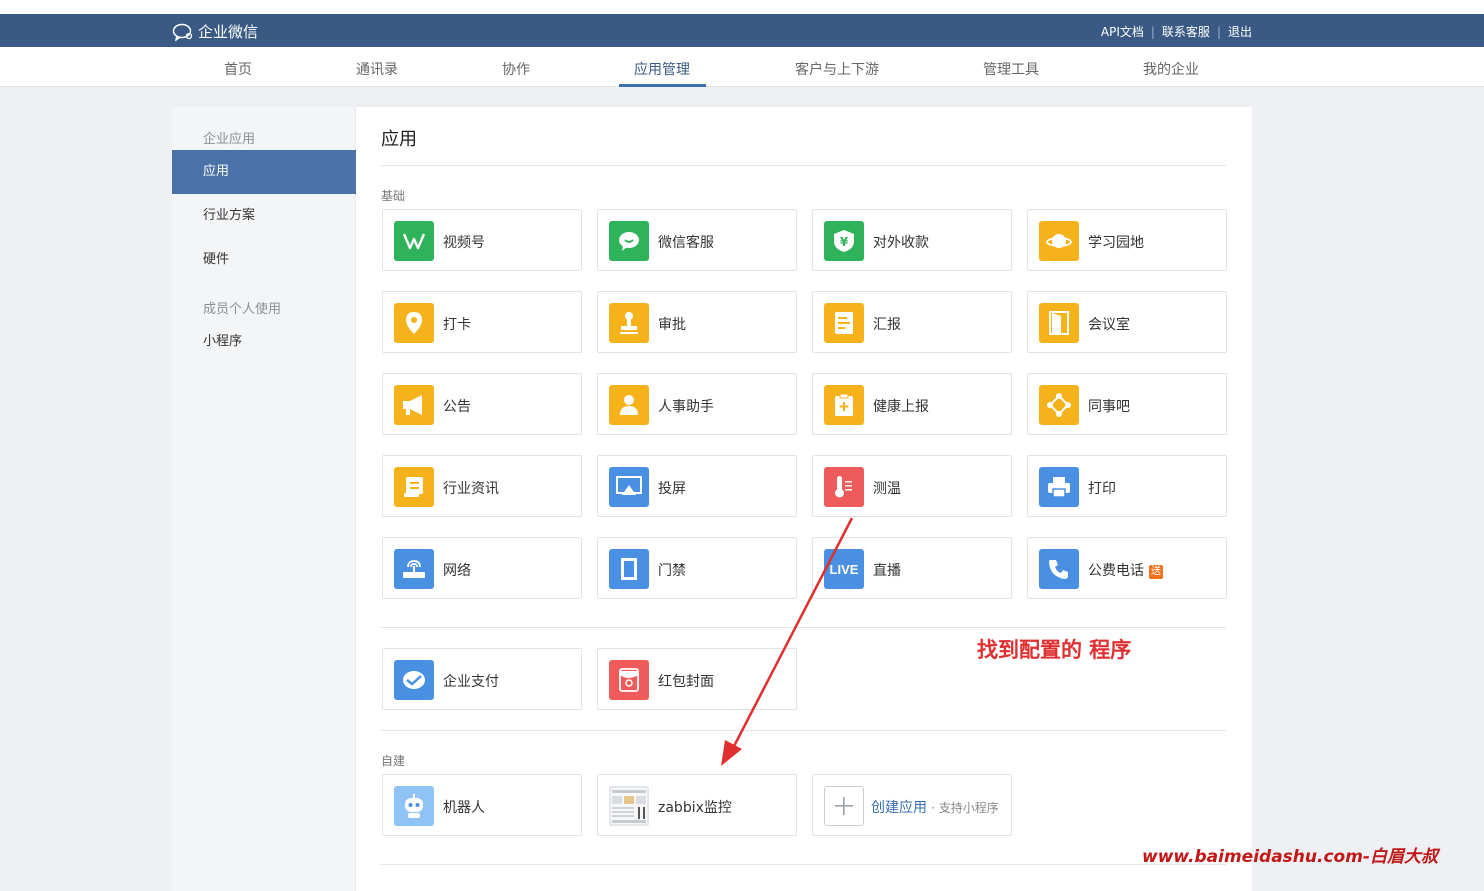  I want to click on app-card-meeting-room: 会议室, so click(1127, 322).